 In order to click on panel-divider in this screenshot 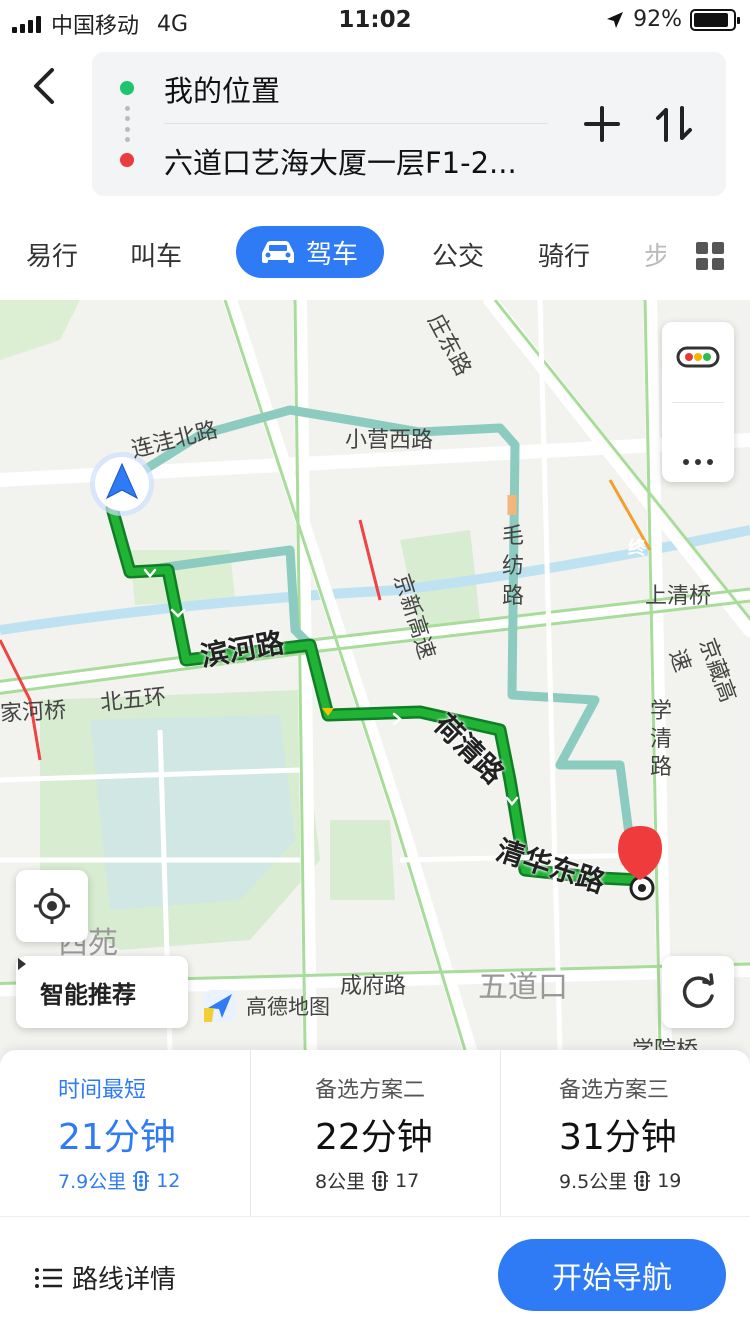, I will do `click(698, 402)`.